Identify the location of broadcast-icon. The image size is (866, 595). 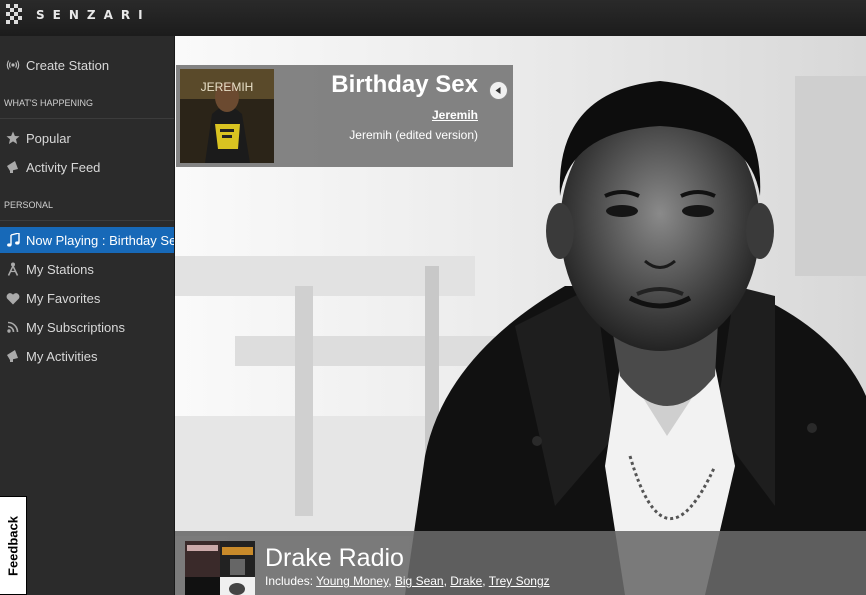
(13, 65).